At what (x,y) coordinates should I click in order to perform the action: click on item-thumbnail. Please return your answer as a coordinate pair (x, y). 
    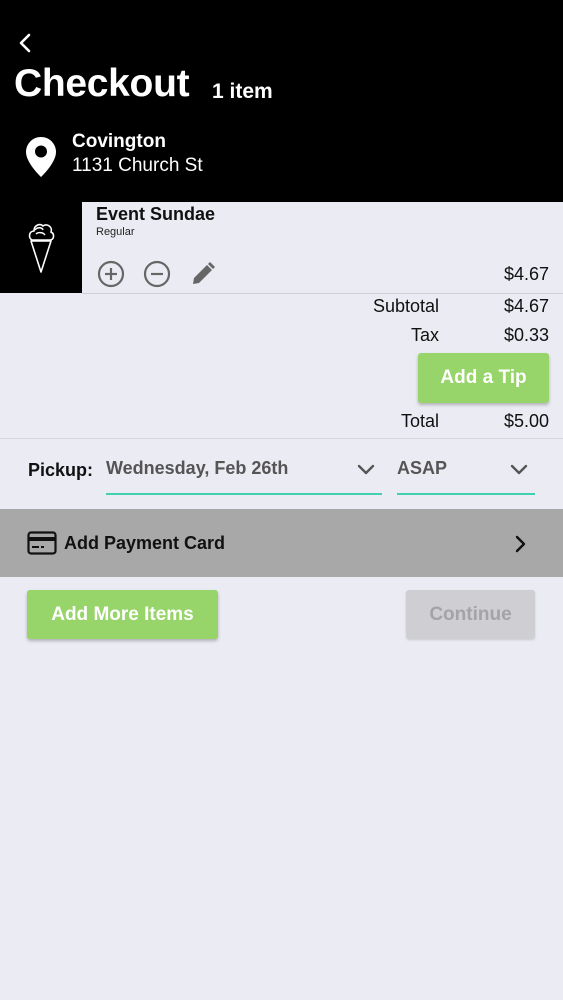
    Looking at the image, I should click on (41, 247).